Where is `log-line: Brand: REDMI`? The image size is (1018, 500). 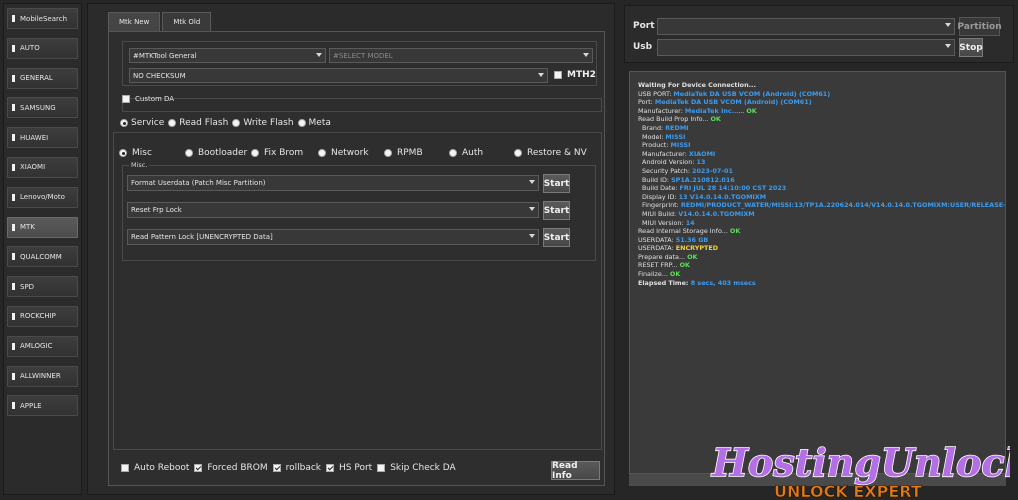
log-line: Brand: REDMI is located at coordinates (817, 128).